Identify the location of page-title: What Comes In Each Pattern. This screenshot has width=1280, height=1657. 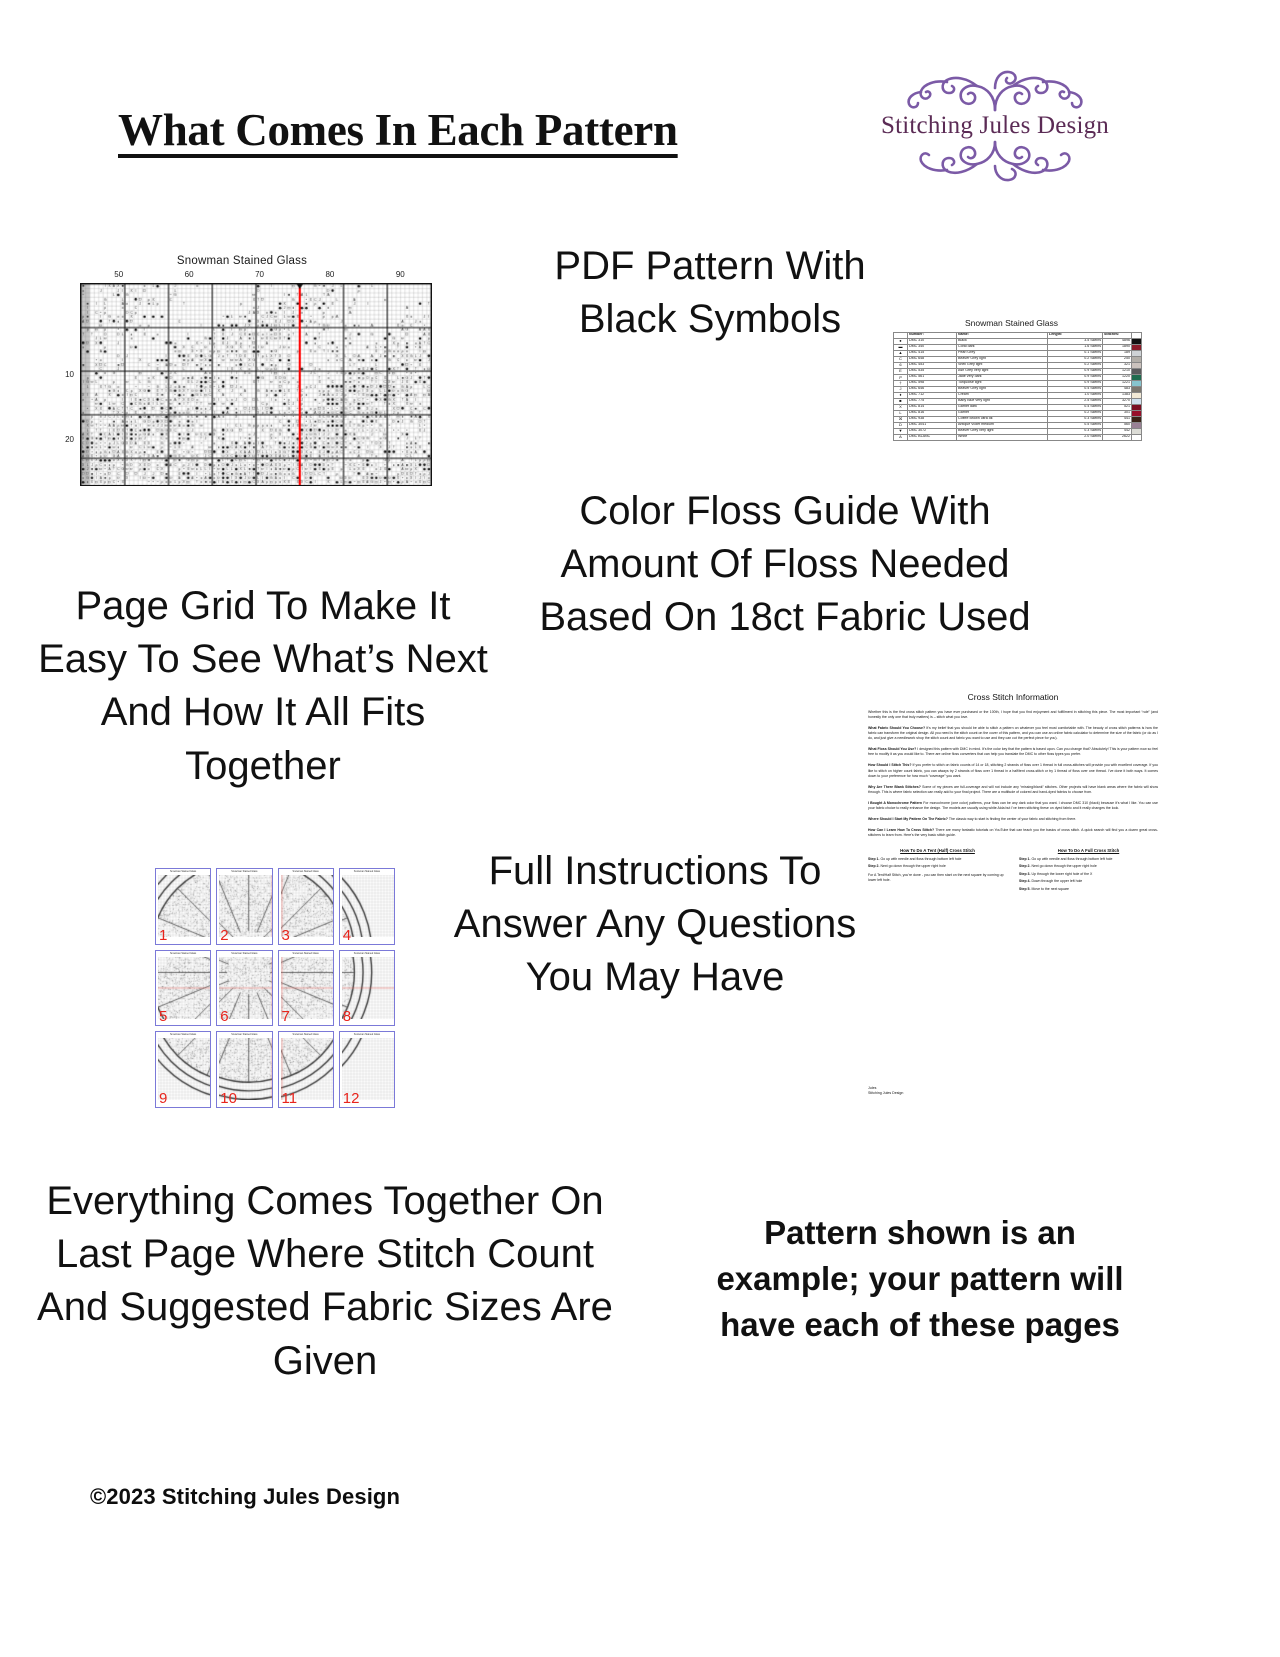
(398, 130).